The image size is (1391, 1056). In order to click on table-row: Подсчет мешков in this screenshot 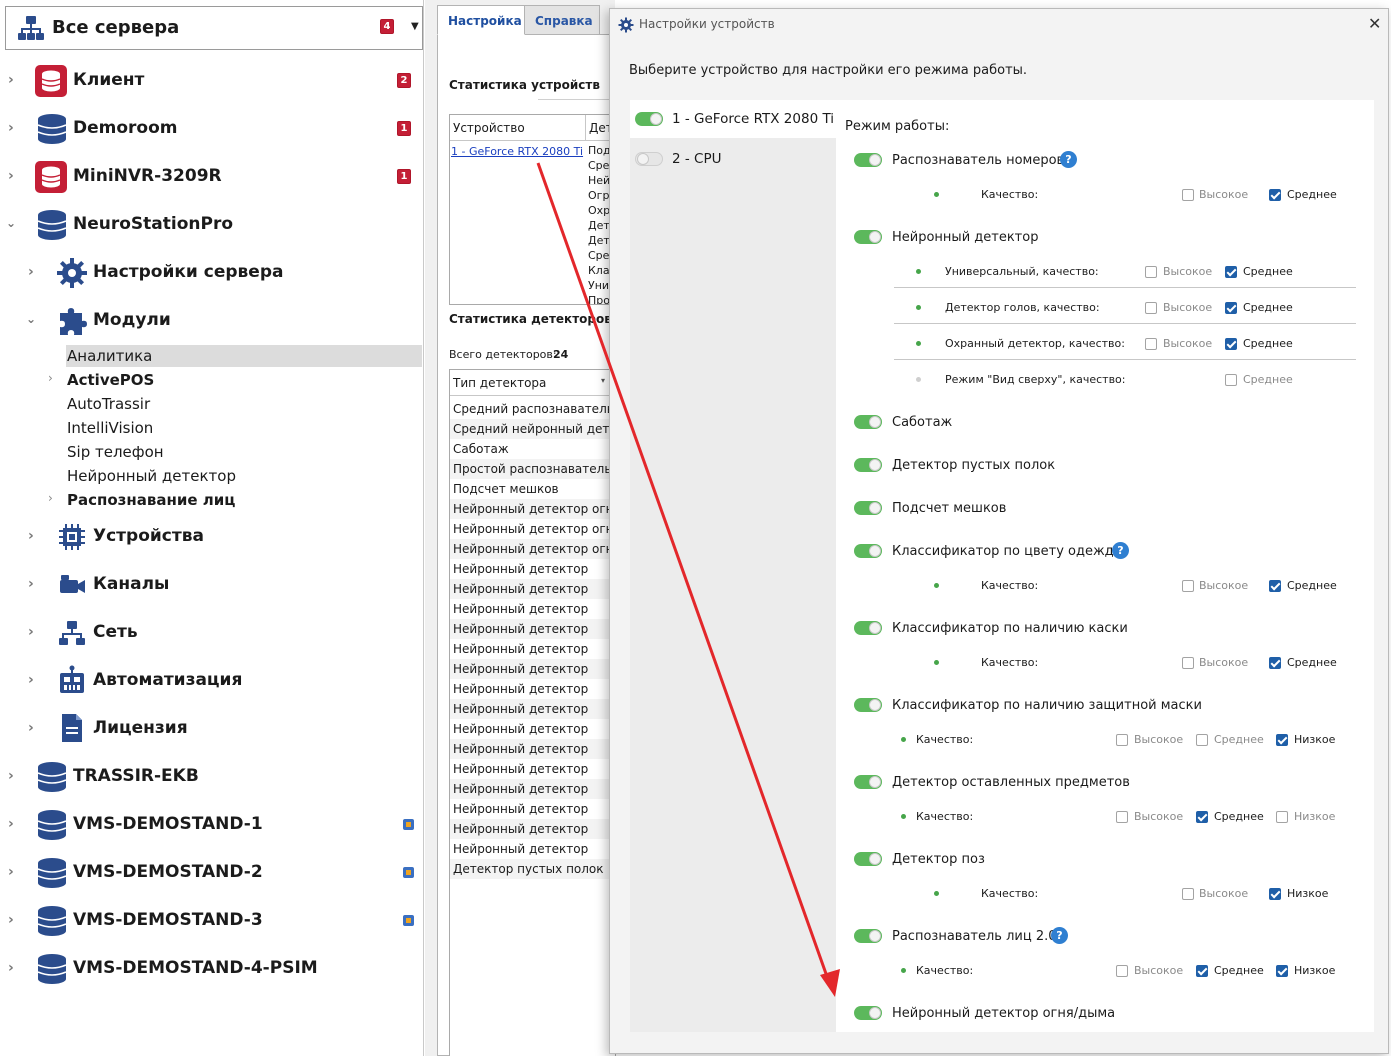, I will do `click(532, 489)`.